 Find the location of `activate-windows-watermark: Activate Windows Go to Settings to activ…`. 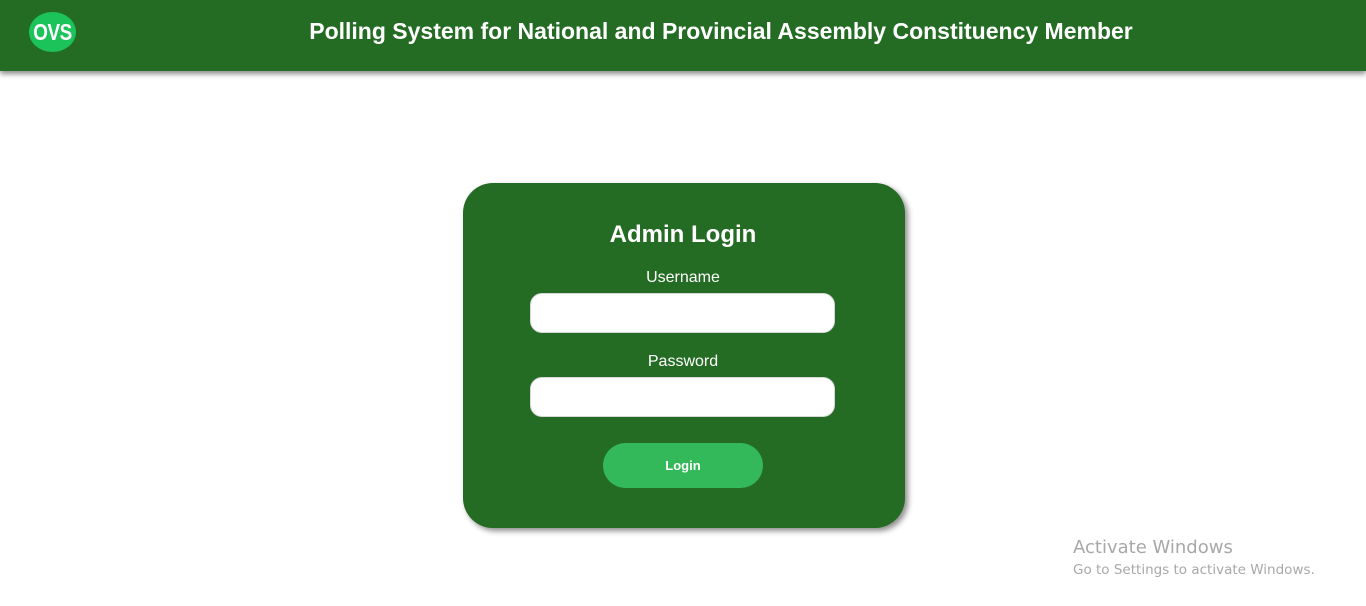

activate-windows-watermark: Activate Windows Go to Settings to activ… is located at coordinates (1194, 558).